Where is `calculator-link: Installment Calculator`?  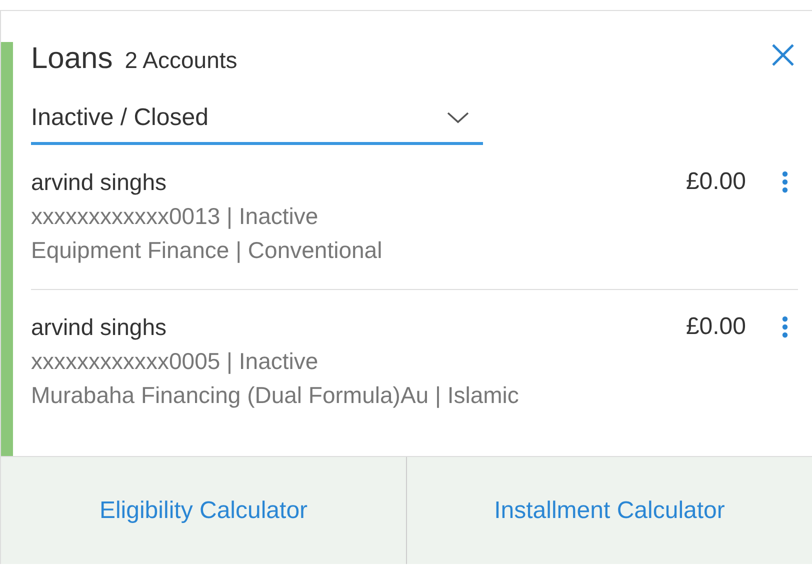 calculator-link: Installment Calculator is located at coordinates (609, 510).